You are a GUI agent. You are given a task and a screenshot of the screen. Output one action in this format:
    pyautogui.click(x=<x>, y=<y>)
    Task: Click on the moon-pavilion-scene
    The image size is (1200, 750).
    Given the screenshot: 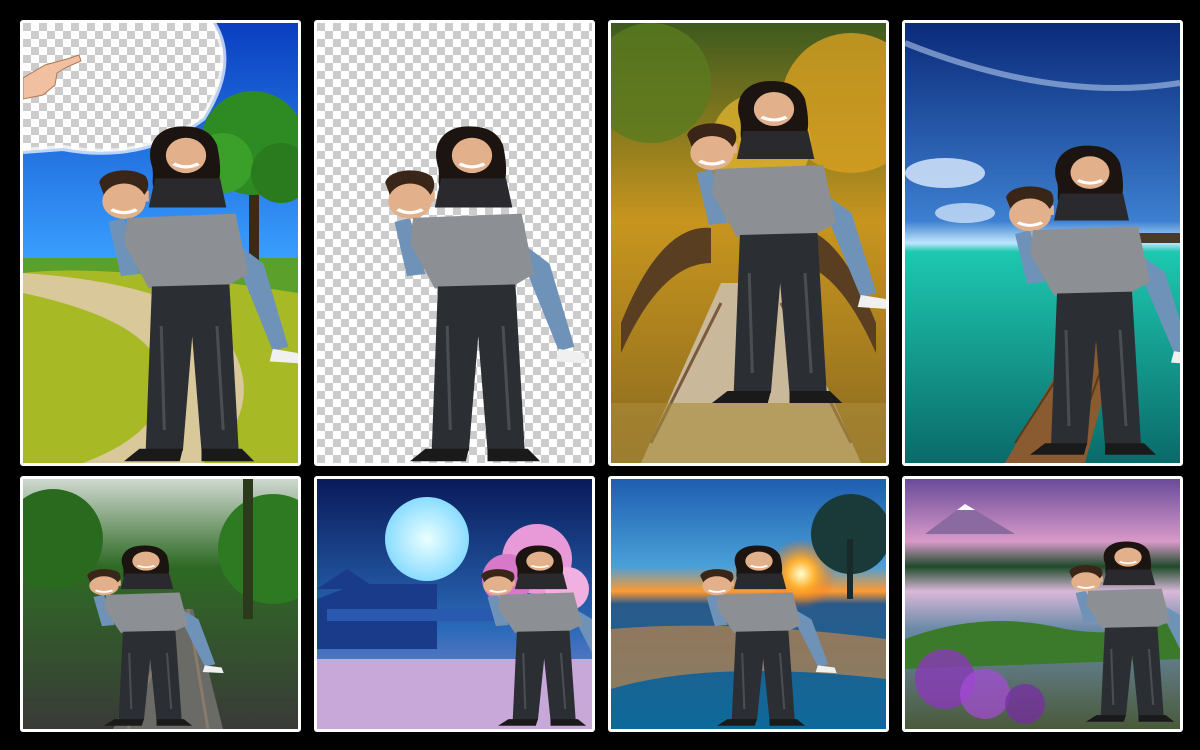 What is the action you would take?
    pyautogui.click(x=454, y=604)
    